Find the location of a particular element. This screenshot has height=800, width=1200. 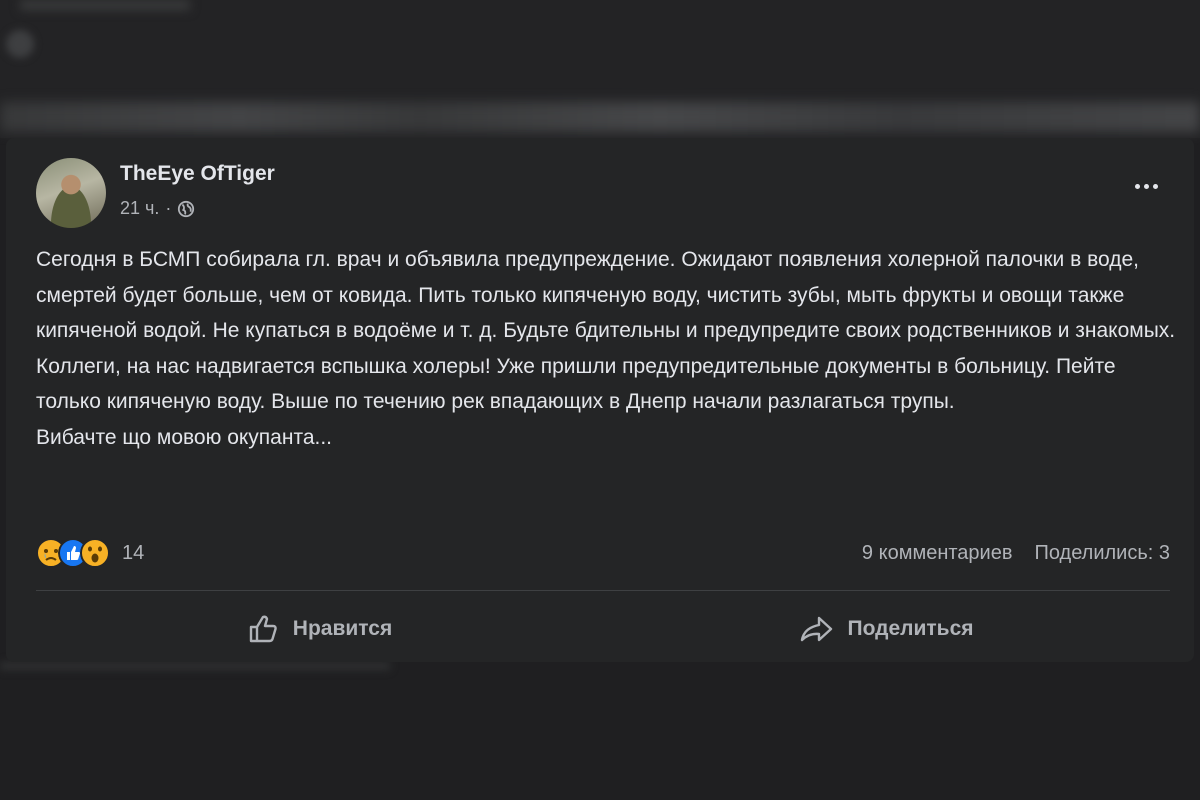

blurred-text-top is located at coordinates (105, 5).